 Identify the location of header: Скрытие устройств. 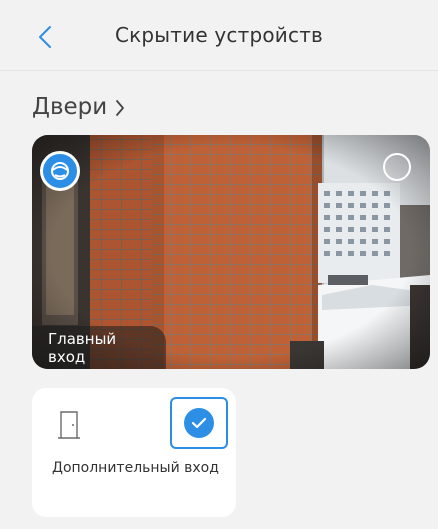
(219, 35).